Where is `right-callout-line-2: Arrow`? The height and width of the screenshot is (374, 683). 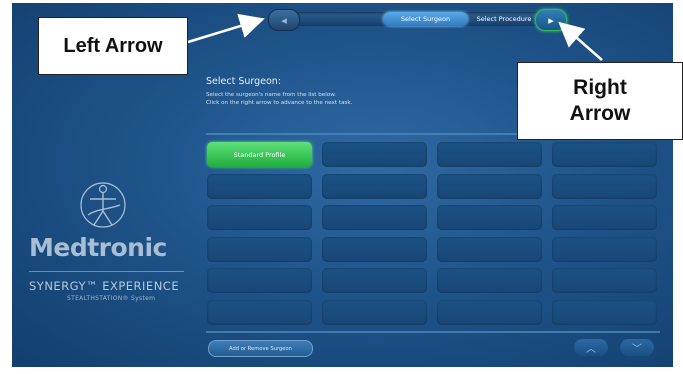
right-callout-line-2: Arrow is located at coordinates (600, 113).